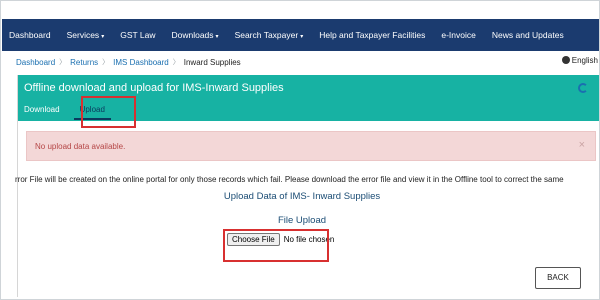 This screenshot has width=600, height=300. I want to click on breadcrumb-returns: Returns, so click(84, 62).